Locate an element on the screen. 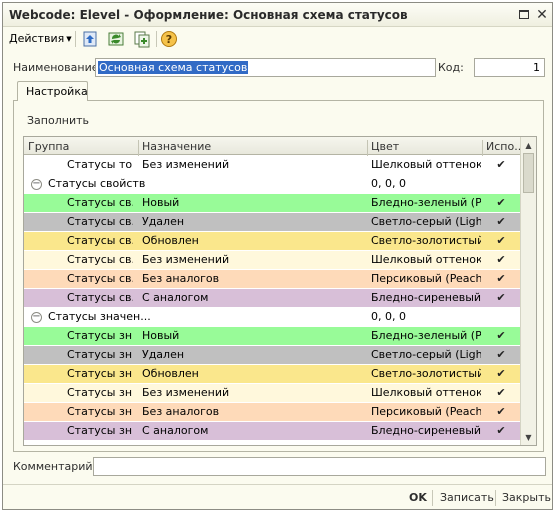 The width and height of the screenshot is (557, 514). group-row: − Статусы свойств 0, 0, 0 is located at coordinates (272, 184).